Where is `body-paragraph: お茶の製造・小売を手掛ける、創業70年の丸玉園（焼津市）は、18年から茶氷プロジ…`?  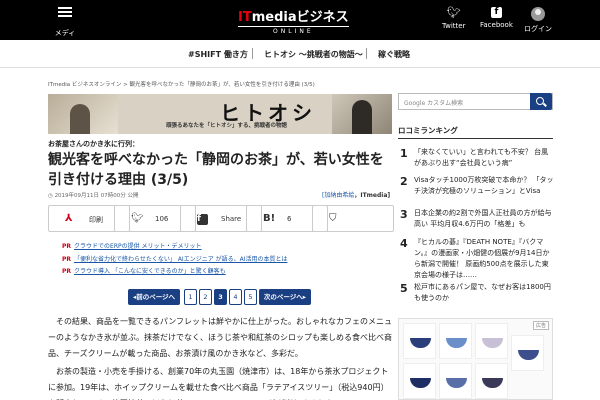
body-paragraph: お茶の製造・小売を手掛ける、創業70年の丸玉園（焼津市）は、18年から茶氷プロジ… is located at coordinates (218, 383).